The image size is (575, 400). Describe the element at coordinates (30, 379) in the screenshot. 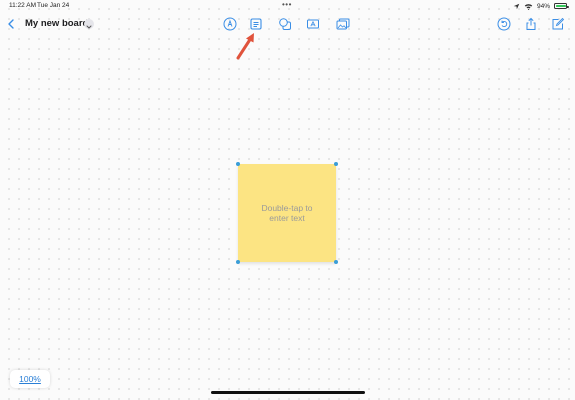

I see `zoom-level-button: 100%` at that location.